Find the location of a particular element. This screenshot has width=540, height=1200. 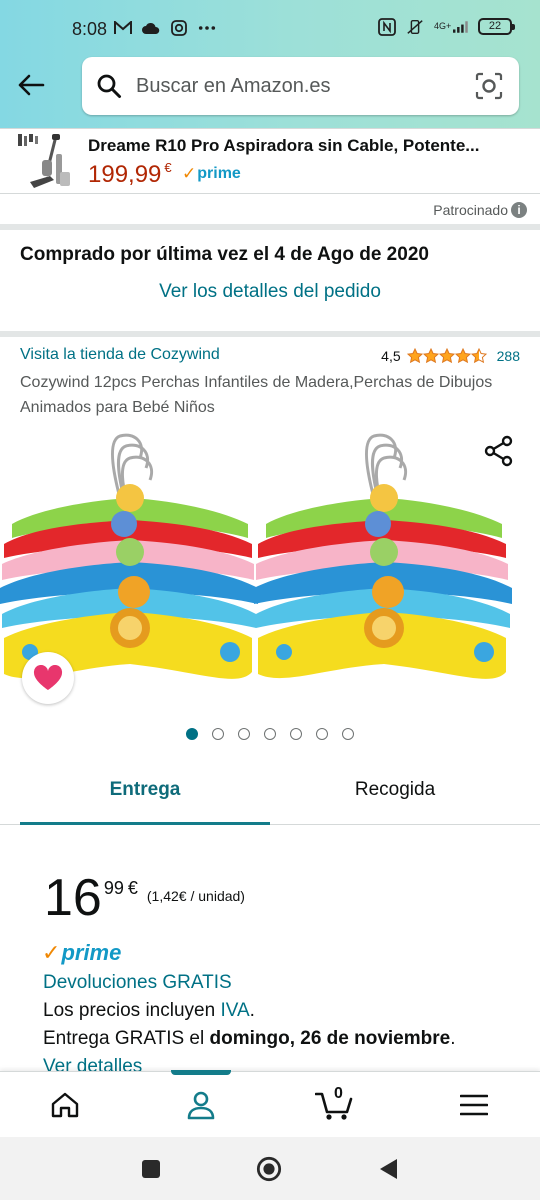

nav-menu is located at coordinates (474, 1105).